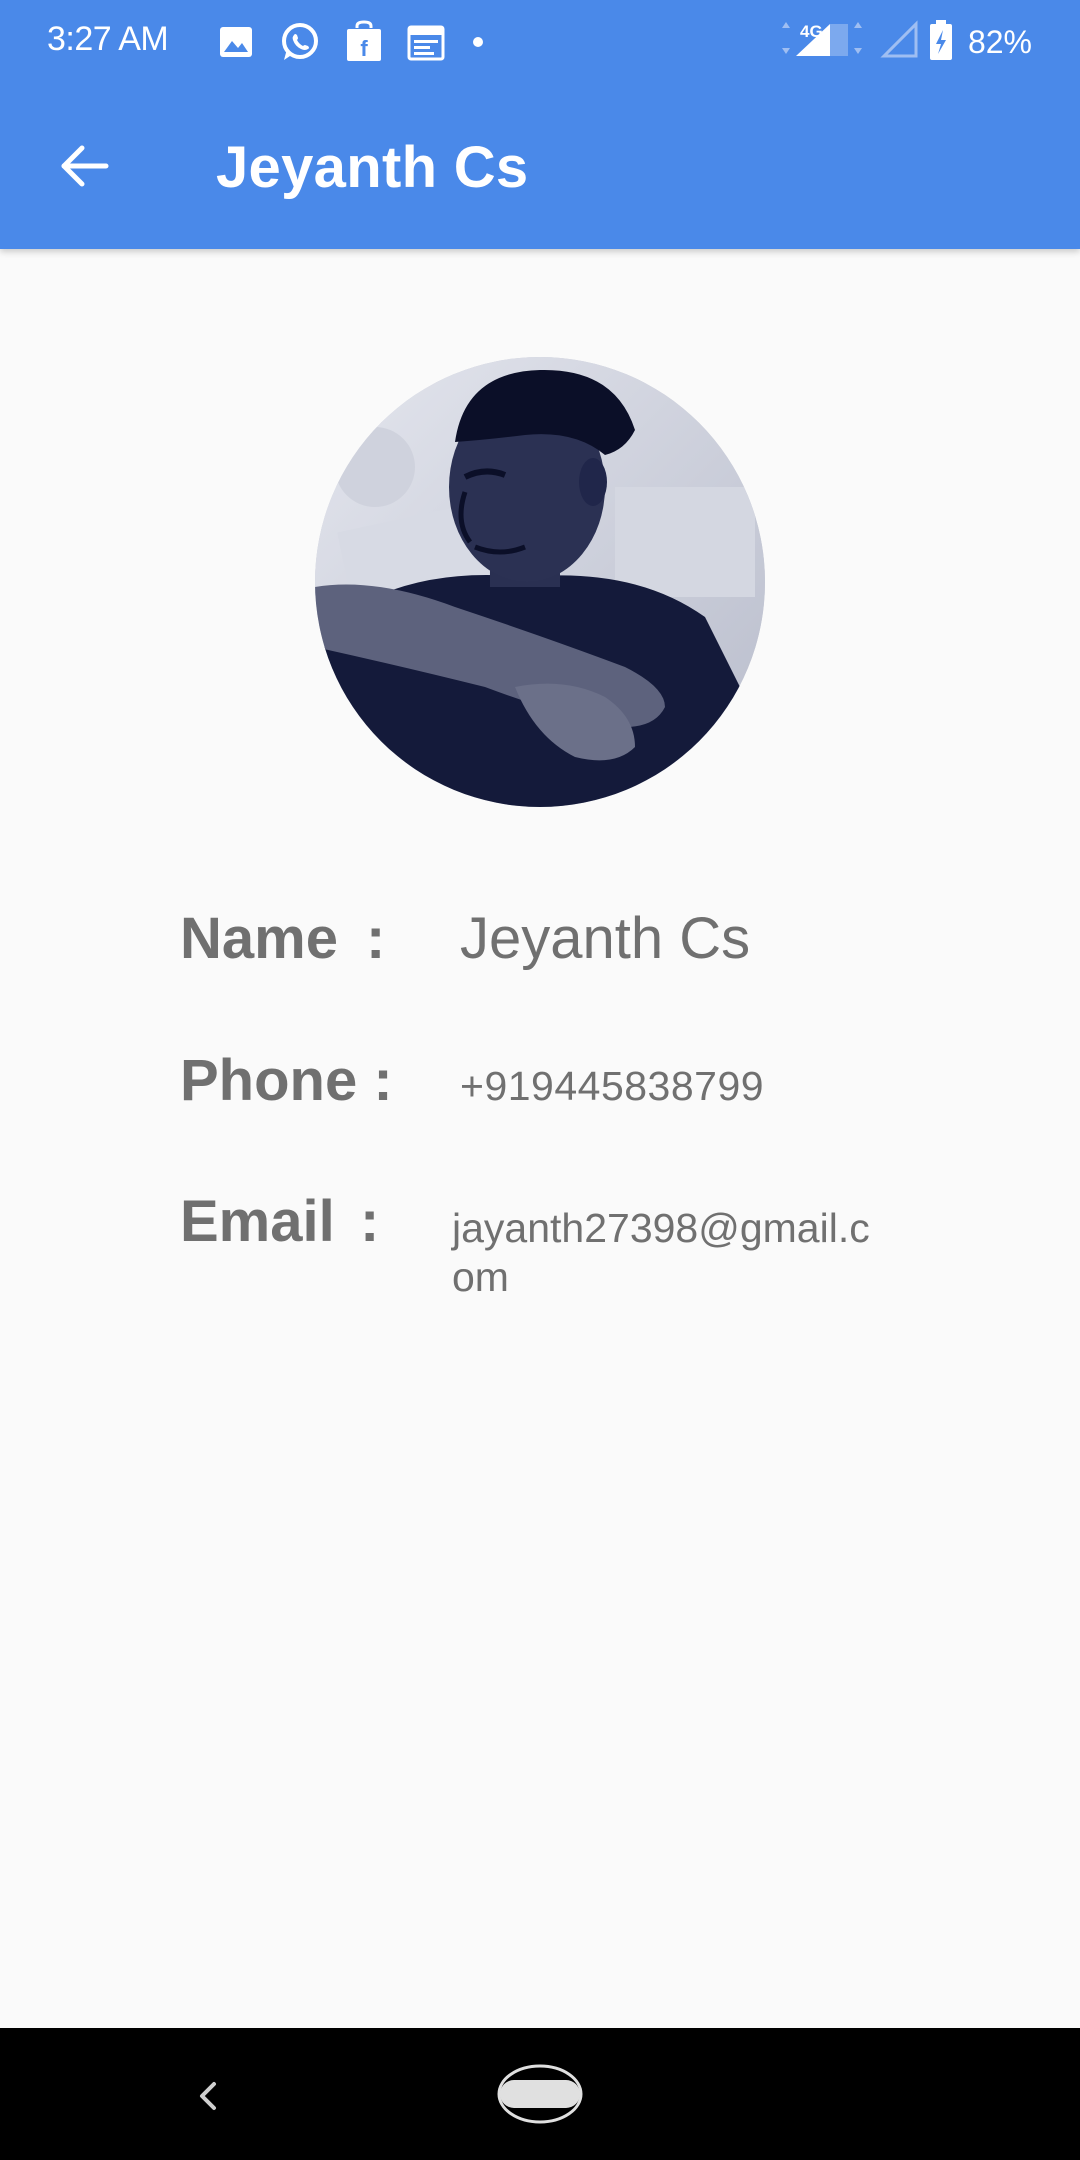 This screenshot has height=2160, width=1080. What do you see at coordinates (824, 42) in the screenshot?
I see `4g-signal-icon: 4G` at bounding box center [824, 42].